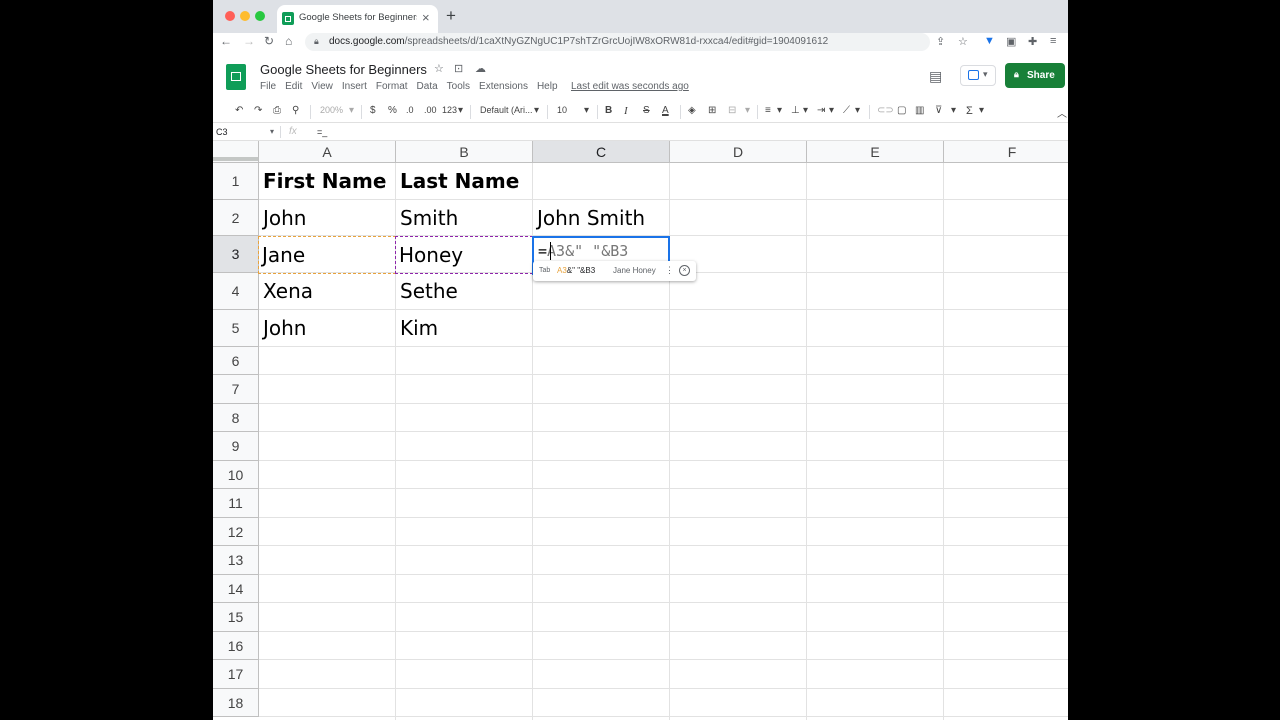  What do you see at coordinates (989, 41) in the screenshot?
I see `extension-icon: ▼` at bounding box center [989, 41].